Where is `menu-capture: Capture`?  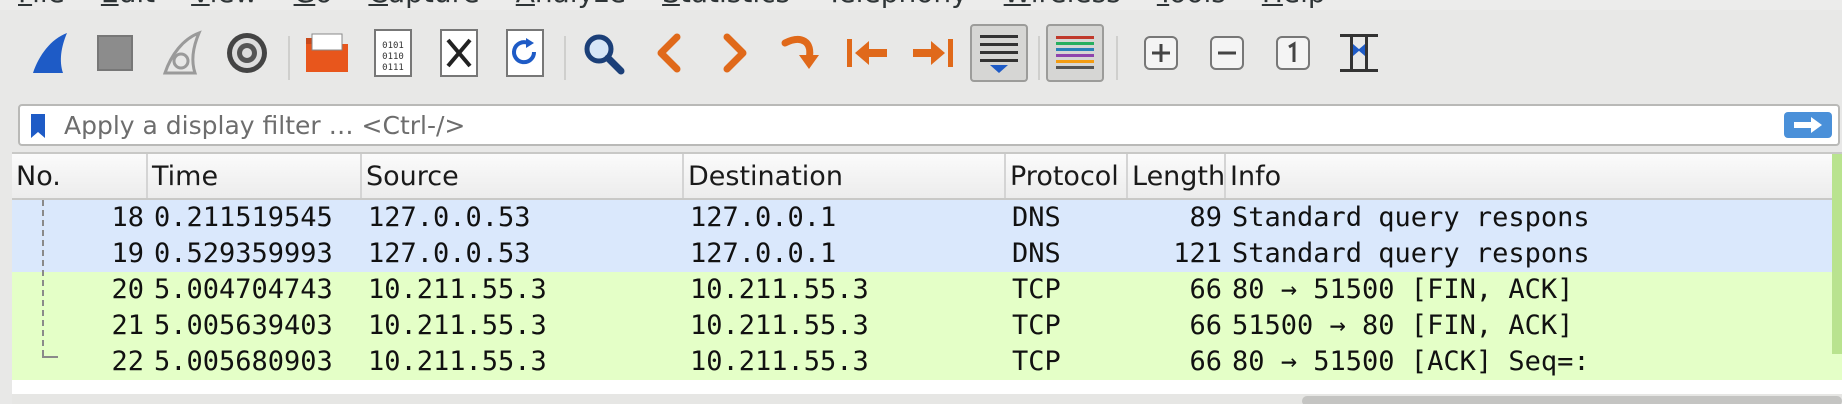
menu-capture: Capture is located at coordinates (423, 4).